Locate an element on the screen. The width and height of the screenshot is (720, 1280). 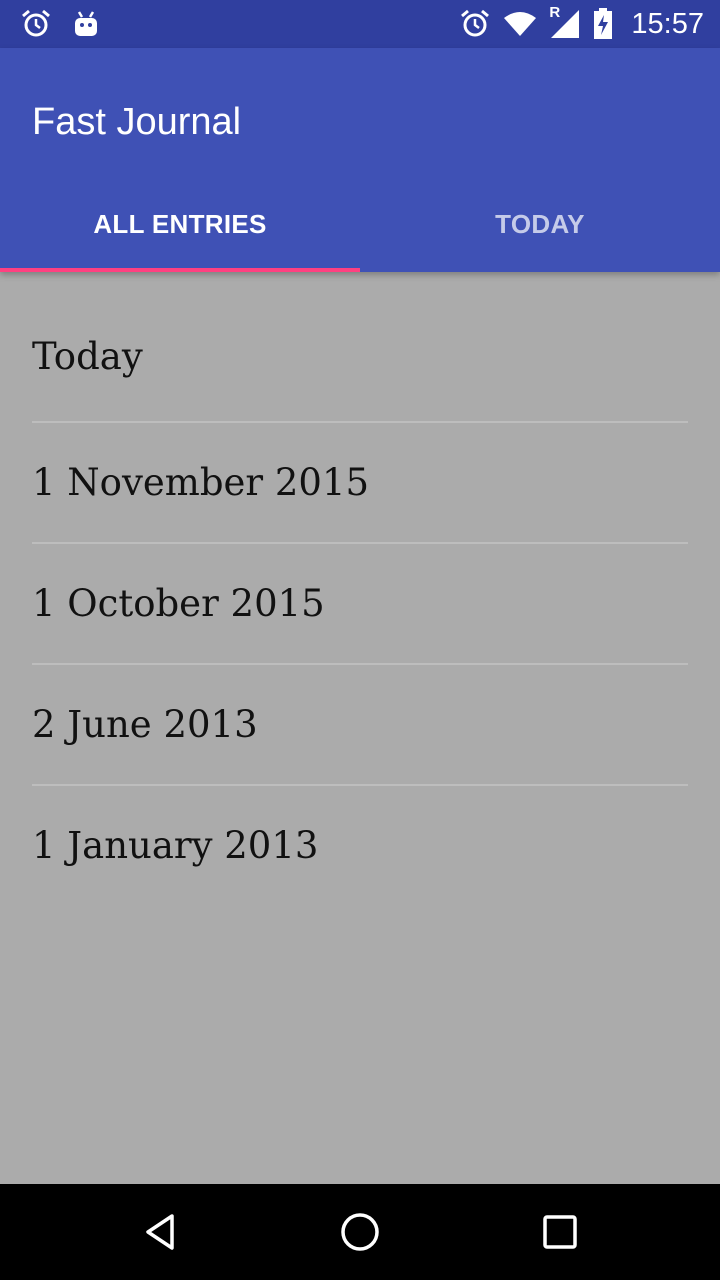
list-item-today: Today is located at coordinates (360, 347).